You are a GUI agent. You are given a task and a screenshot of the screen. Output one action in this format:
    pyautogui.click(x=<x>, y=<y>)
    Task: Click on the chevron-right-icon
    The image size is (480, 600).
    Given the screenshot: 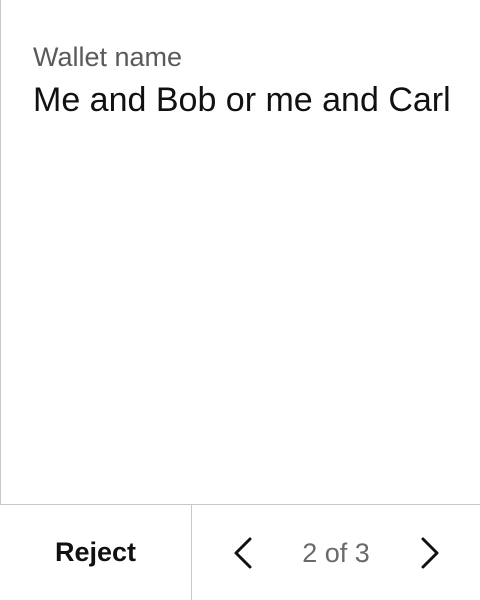 What is the action you would take?
    pyautogui.click(x=430, y=552)
    